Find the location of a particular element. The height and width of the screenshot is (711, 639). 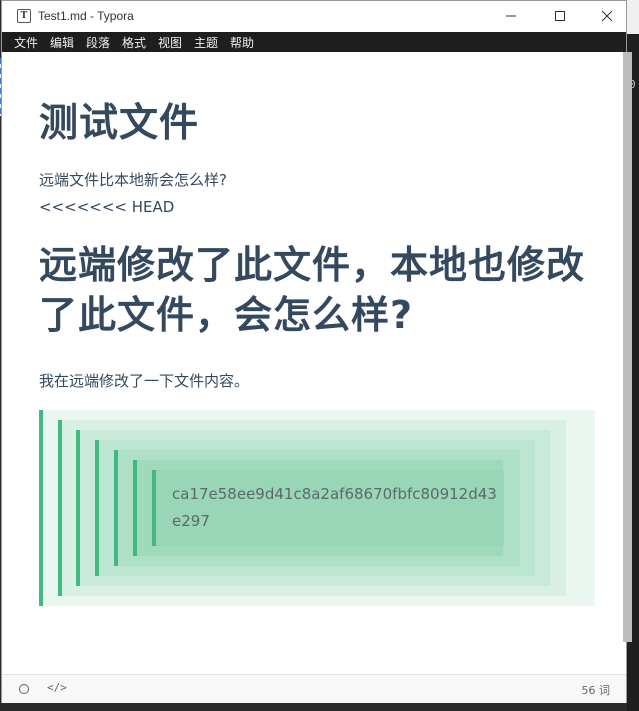

close-button is located at coordinates (607, 16).